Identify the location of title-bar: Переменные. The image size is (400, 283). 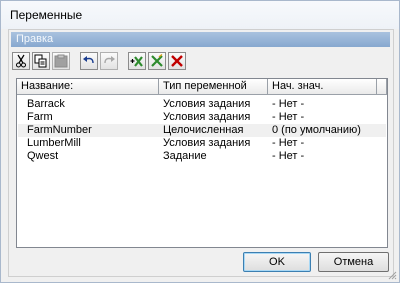
(200, 15).